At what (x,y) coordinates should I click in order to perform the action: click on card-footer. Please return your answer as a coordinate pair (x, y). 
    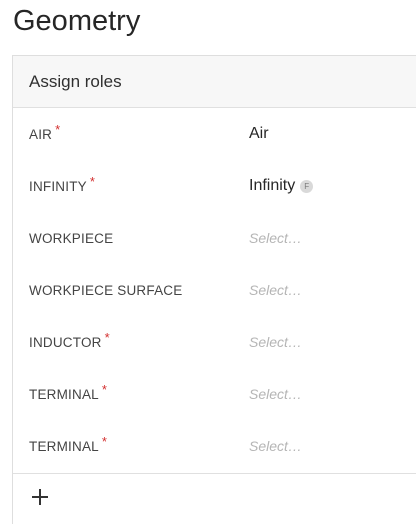
    Looking at the image, I should click on (214, 499).